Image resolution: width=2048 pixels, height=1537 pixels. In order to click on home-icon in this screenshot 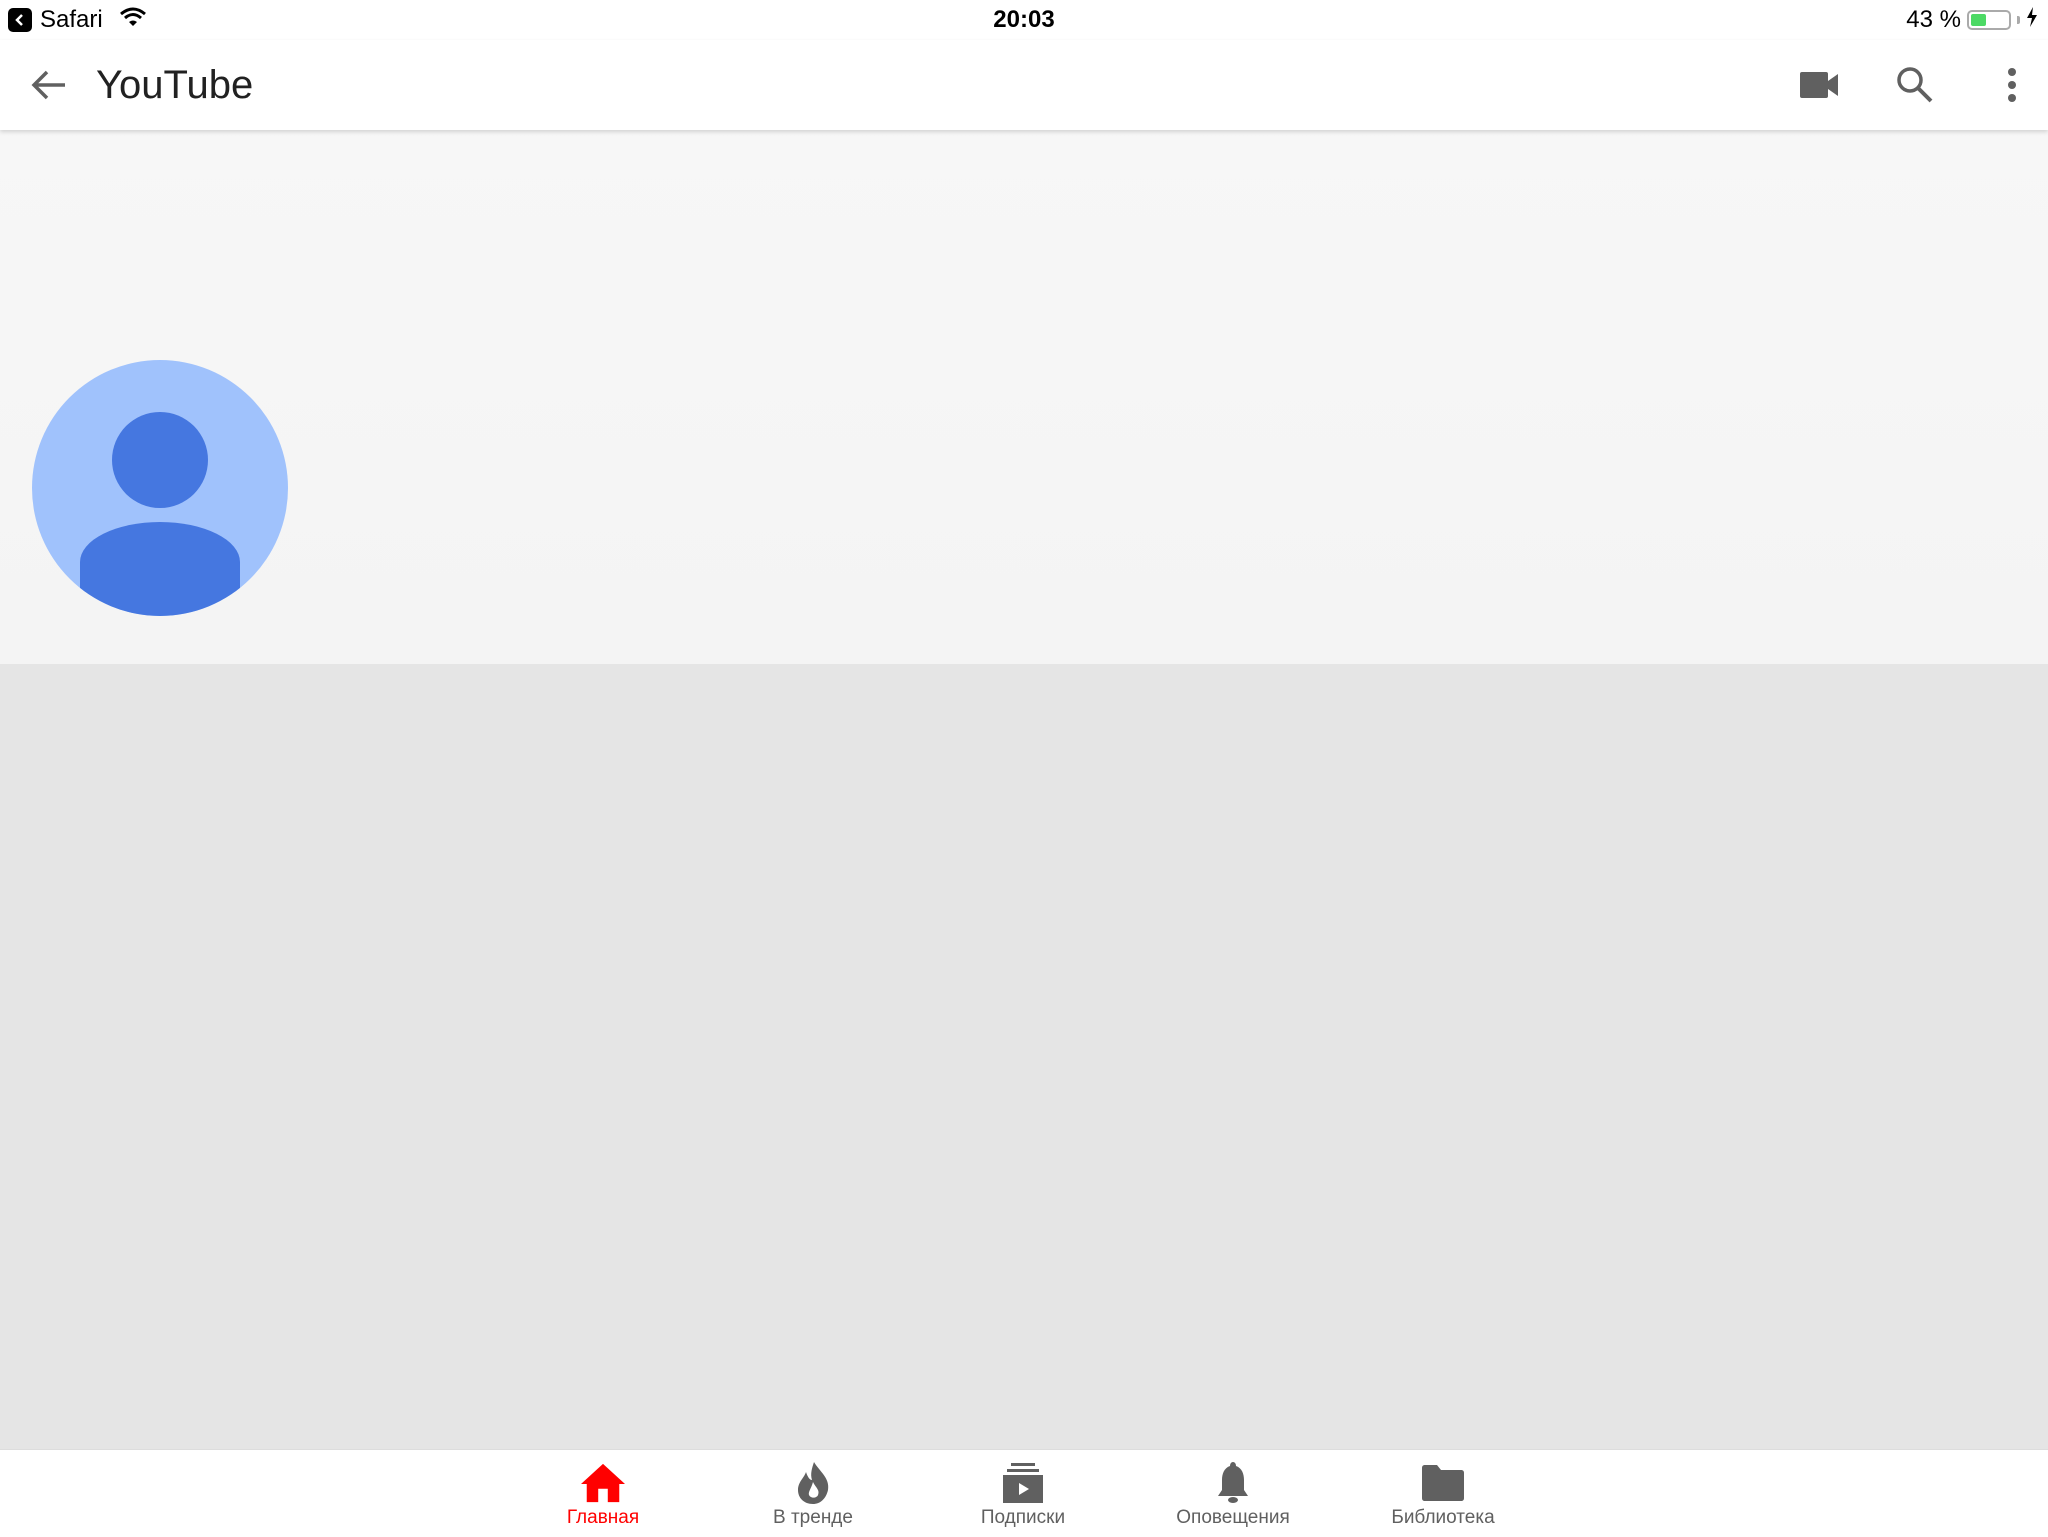, I will do `click(603, 1483)`.